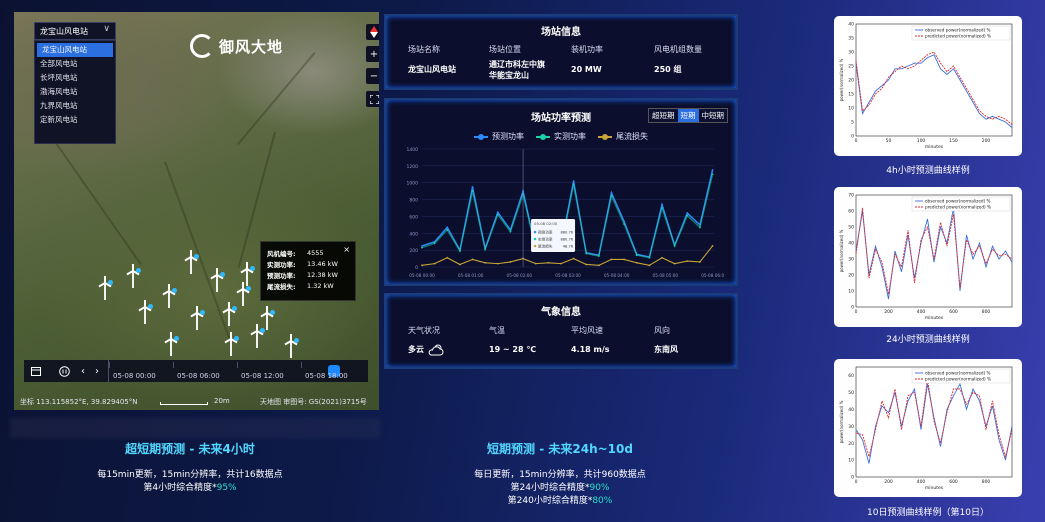 The image size is (1045, 522). I want to click on sample-x-axis-label: minutes, so click(934, 147).